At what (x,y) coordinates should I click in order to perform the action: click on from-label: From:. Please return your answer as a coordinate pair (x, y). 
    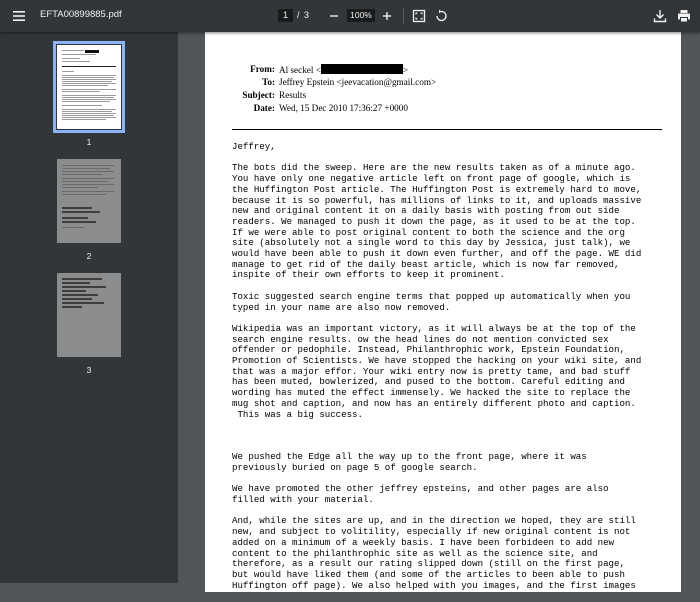
    Looking at the image, I should click on (262, 69).